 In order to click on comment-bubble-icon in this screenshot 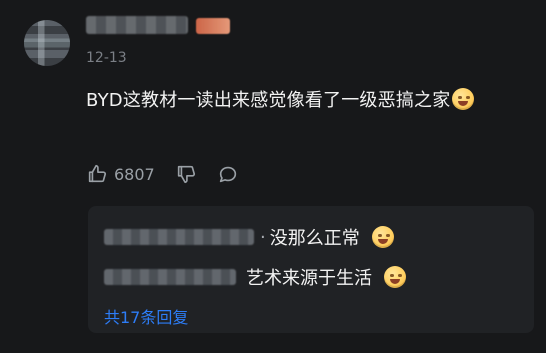, I will do `click(228, 174)`.